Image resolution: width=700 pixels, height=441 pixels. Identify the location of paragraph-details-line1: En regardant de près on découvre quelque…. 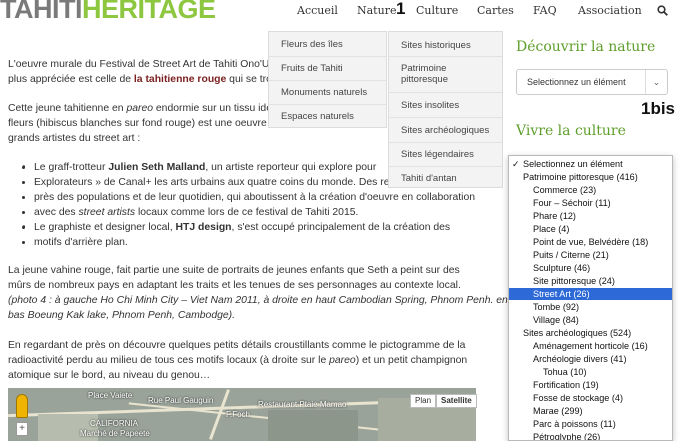
(237, 345).